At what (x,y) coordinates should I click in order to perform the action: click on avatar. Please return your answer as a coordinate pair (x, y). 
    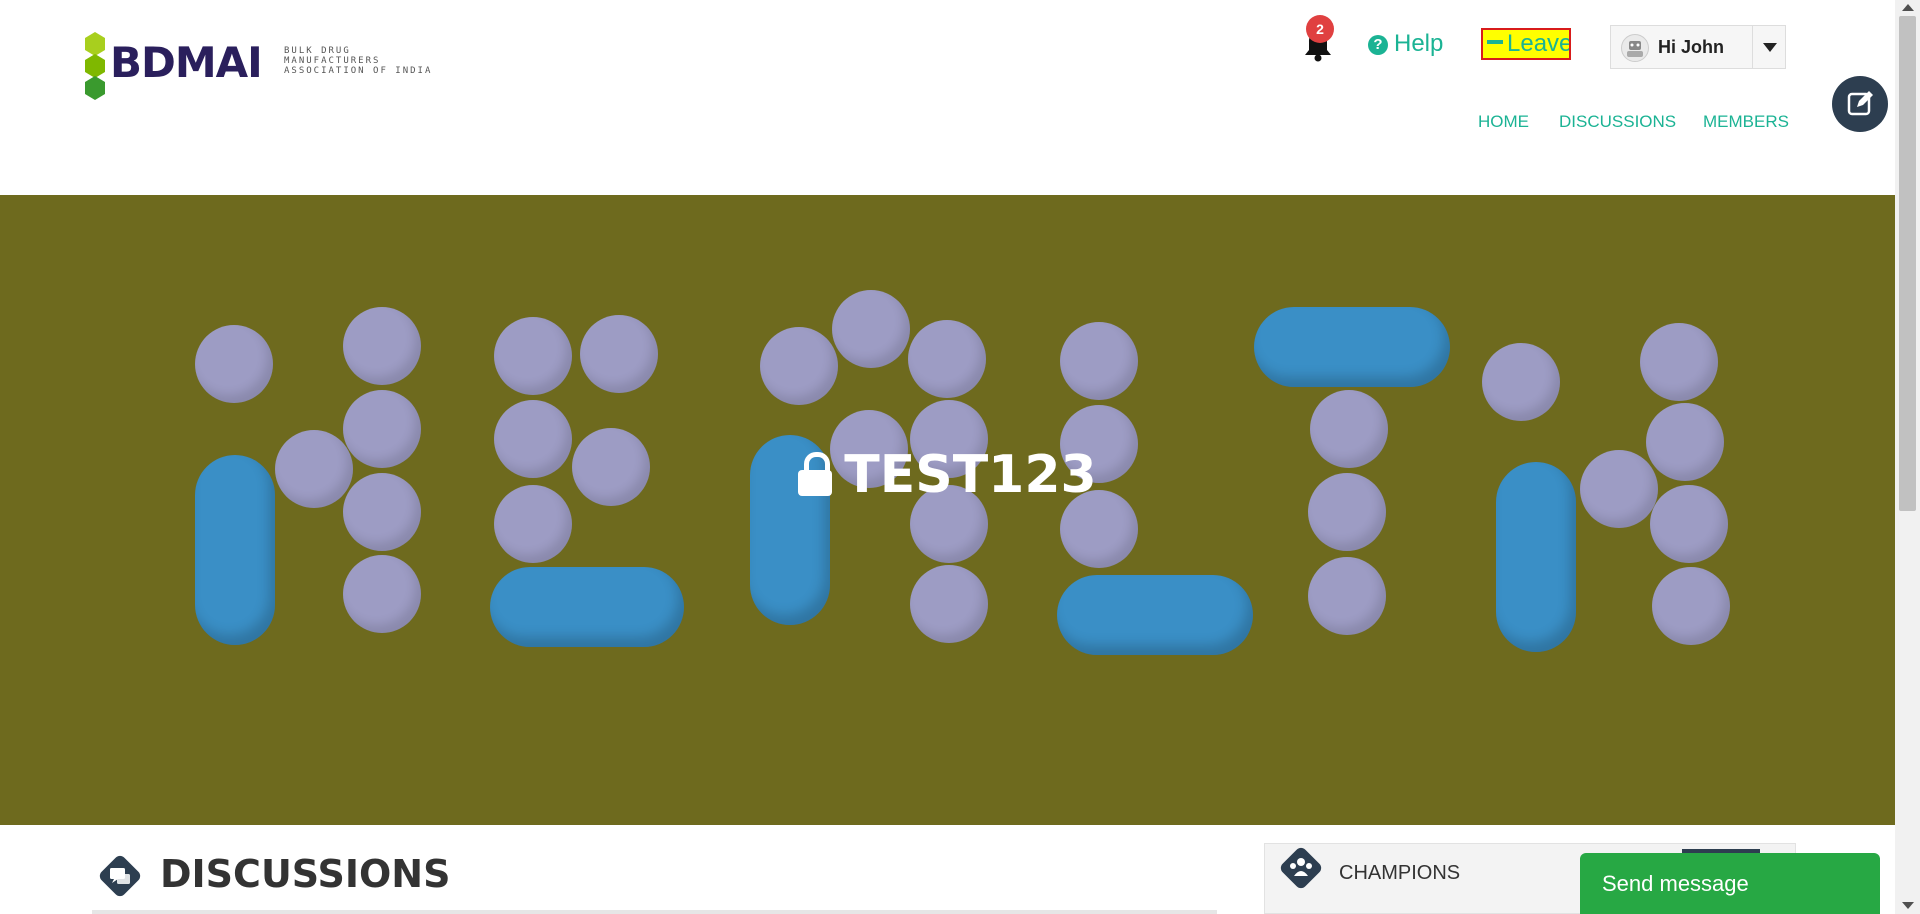
    Looking at the image, I should click on (1635, 48).